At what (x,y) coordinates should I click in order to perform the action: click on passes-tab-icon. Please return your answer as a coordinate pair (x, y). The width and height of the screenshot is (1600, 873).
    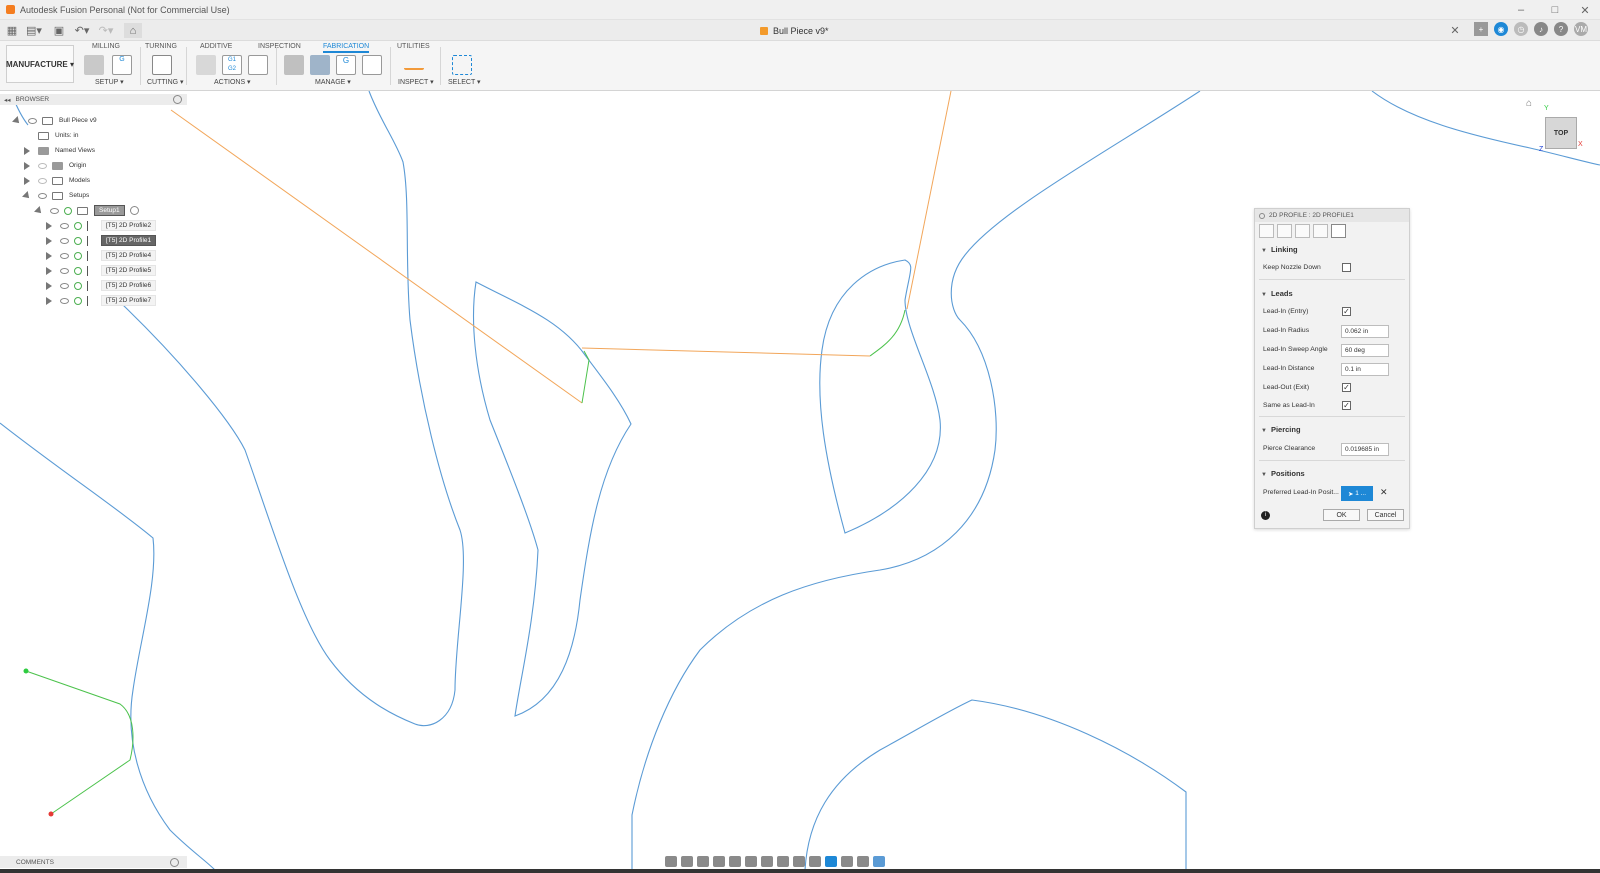
    Looking at the image, I should click on (1320, 231).